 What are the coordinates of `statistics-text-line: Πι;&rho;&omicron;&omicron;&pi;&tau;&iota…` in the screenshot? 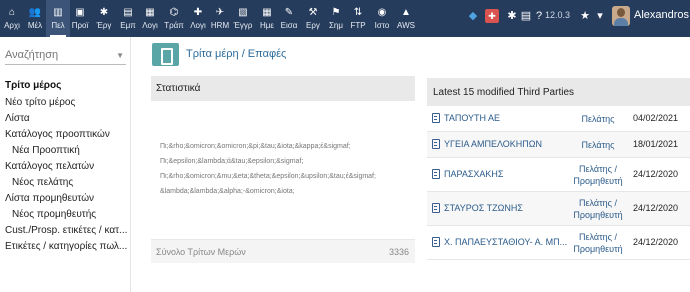 It's located at (255, 146).